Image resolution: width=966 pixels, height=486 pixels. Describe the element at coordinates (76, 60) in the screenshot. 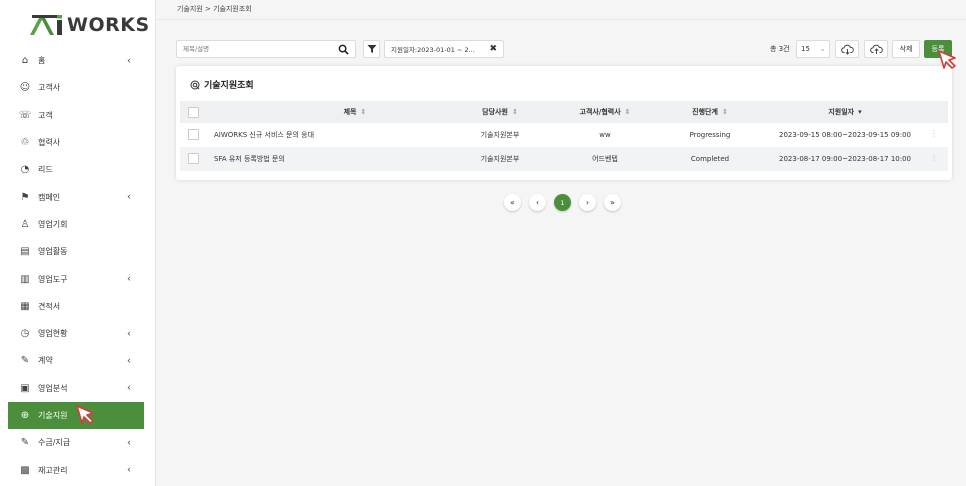

I see `sidebar-item-home: ⌂ 홈 ‹` at that location.